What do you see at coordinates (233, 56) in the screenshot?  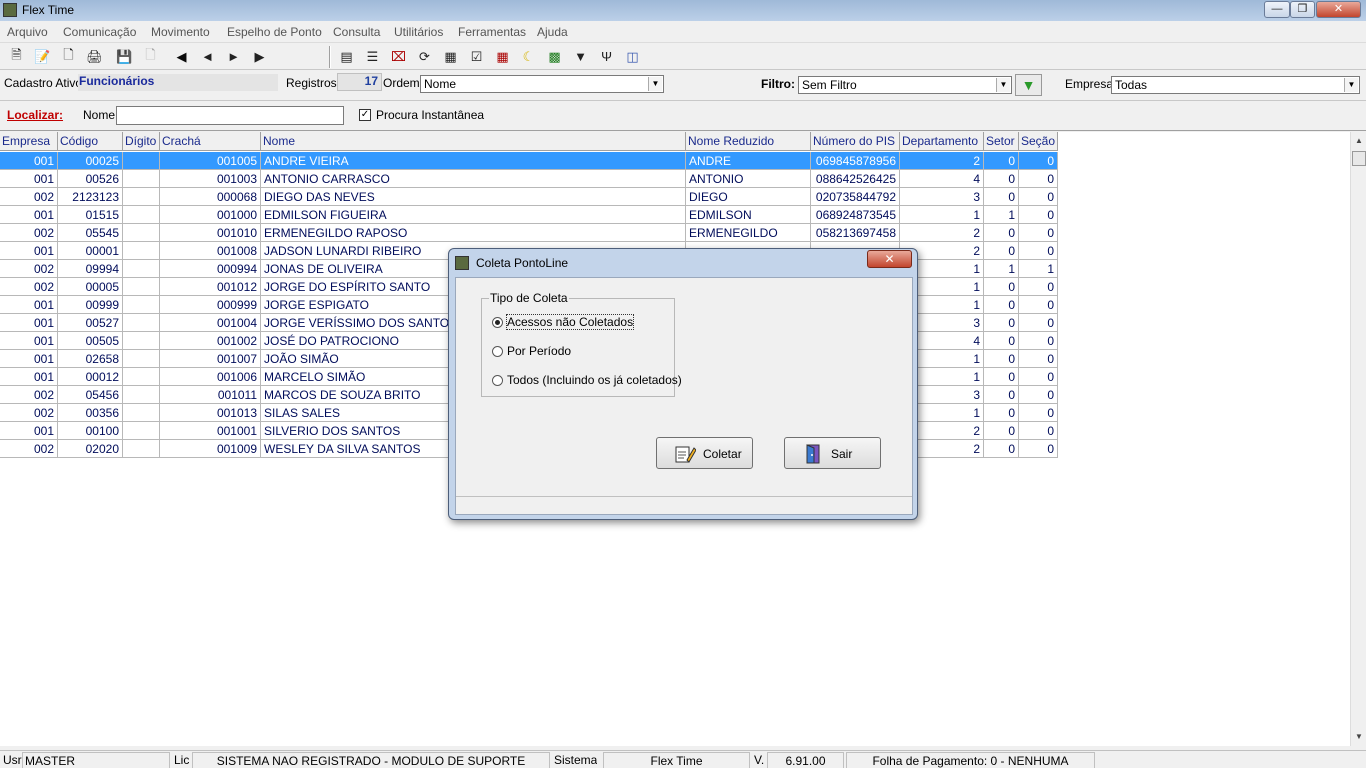 I see `next-record-icon: ►` at bounding box center [233, 56].